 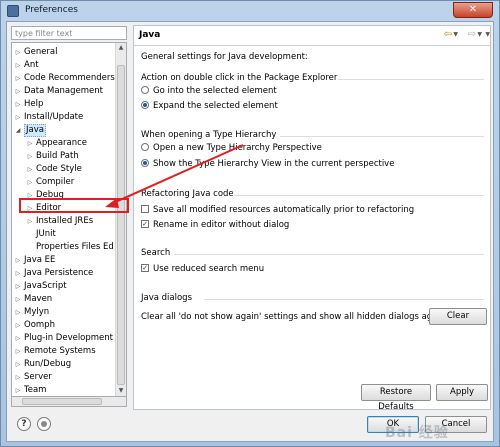 I want to click on editor-highlight-box, so click(x=74, y=205).